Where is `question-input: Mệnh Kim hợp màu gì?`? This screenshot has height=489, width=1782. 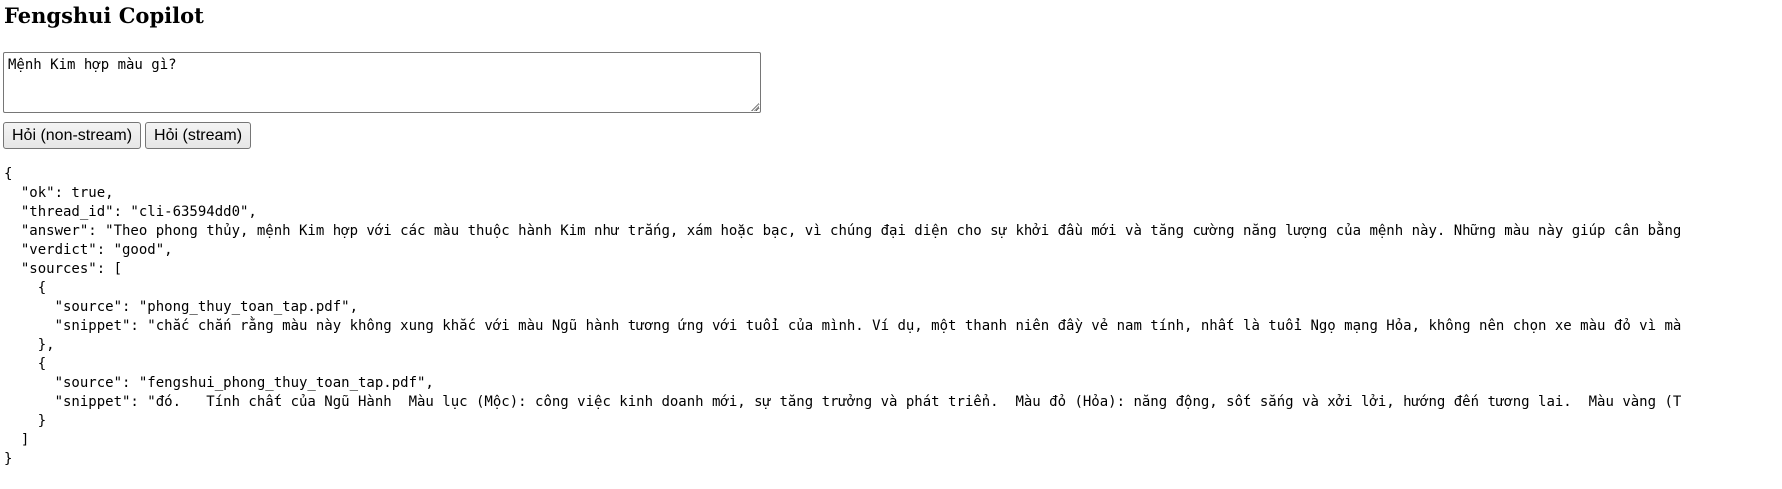 question-input: Mệnh Kim hợp màu gì? is located at coordinates (382, 82).